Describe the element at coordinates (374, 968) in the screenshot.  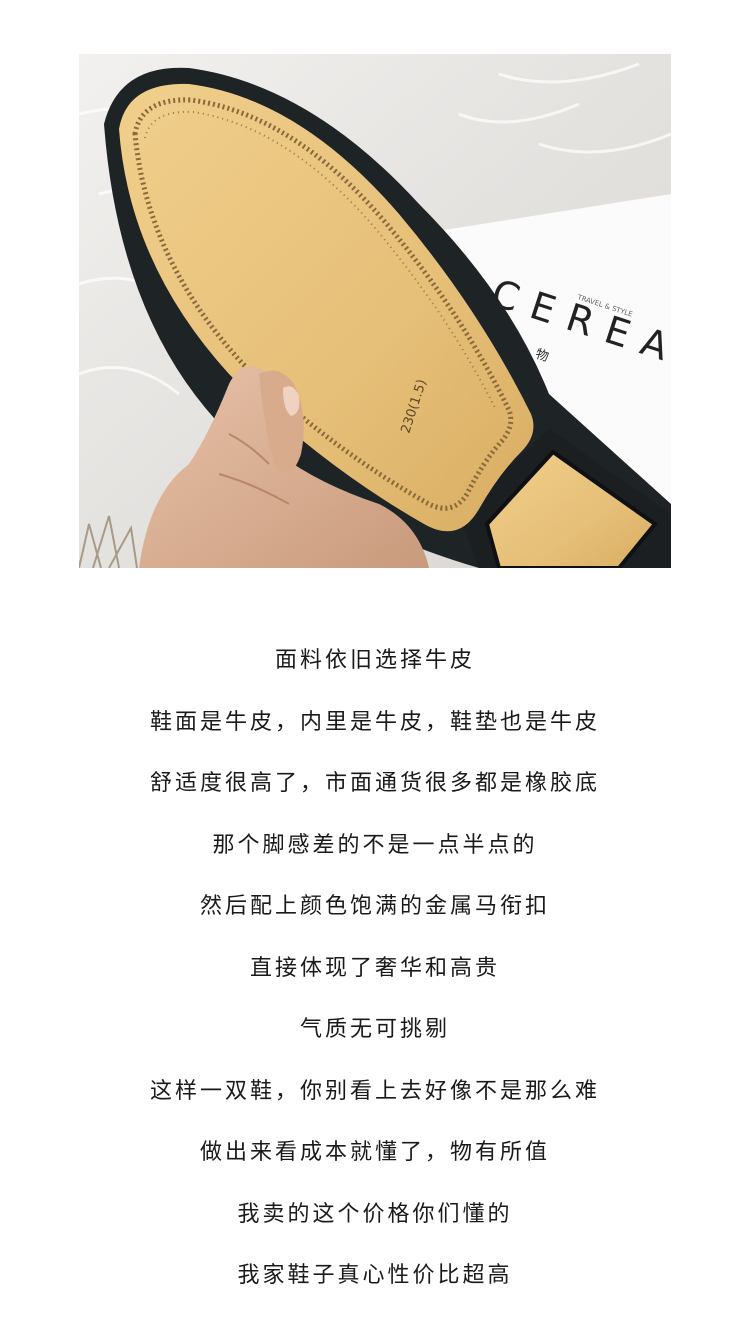
I see `description-line: 直接体现了奢华和高贵` at that location.